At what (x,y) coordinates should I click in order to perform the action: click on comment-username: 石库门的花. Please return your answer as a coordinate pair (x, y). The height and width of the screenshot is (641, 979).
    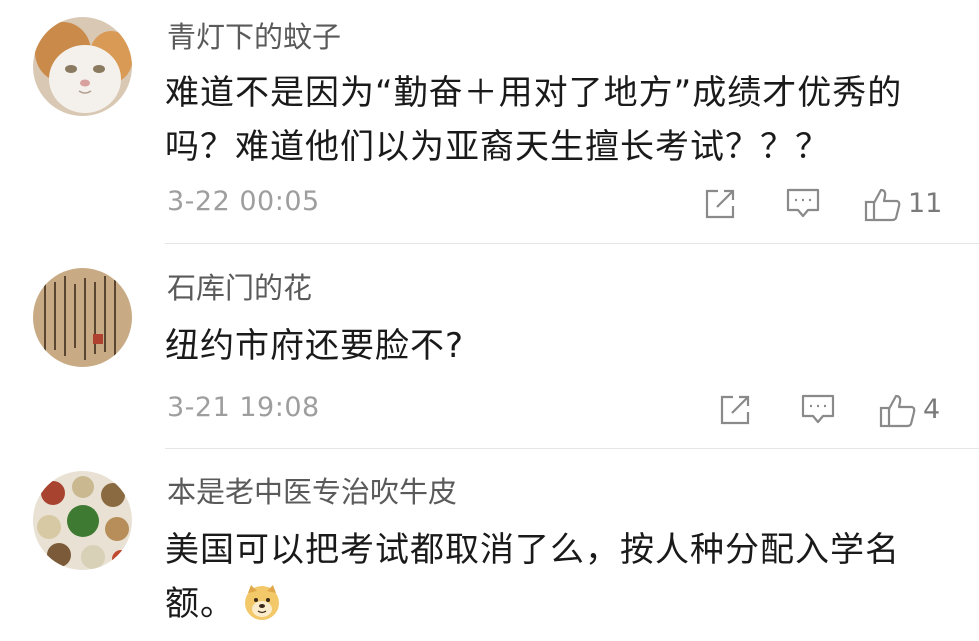
    Looking at the image, I should click on (239, 288).